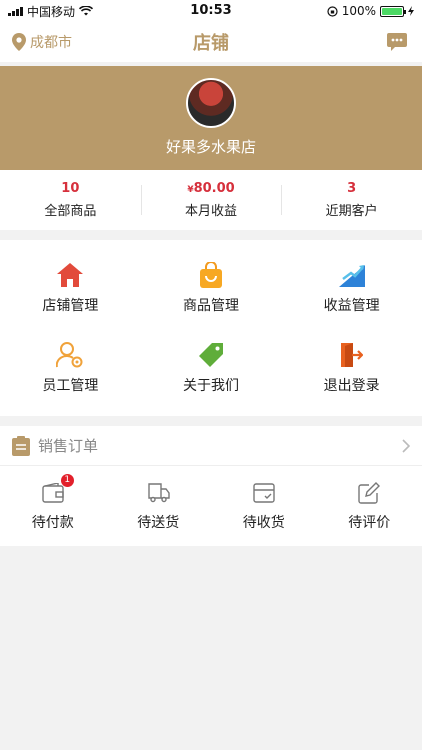 The height and width of the screenshot is (750, 422). Describe the element at coordinates (57, 490) in the screenshot. I see `wallet-icon: 1` at that location.